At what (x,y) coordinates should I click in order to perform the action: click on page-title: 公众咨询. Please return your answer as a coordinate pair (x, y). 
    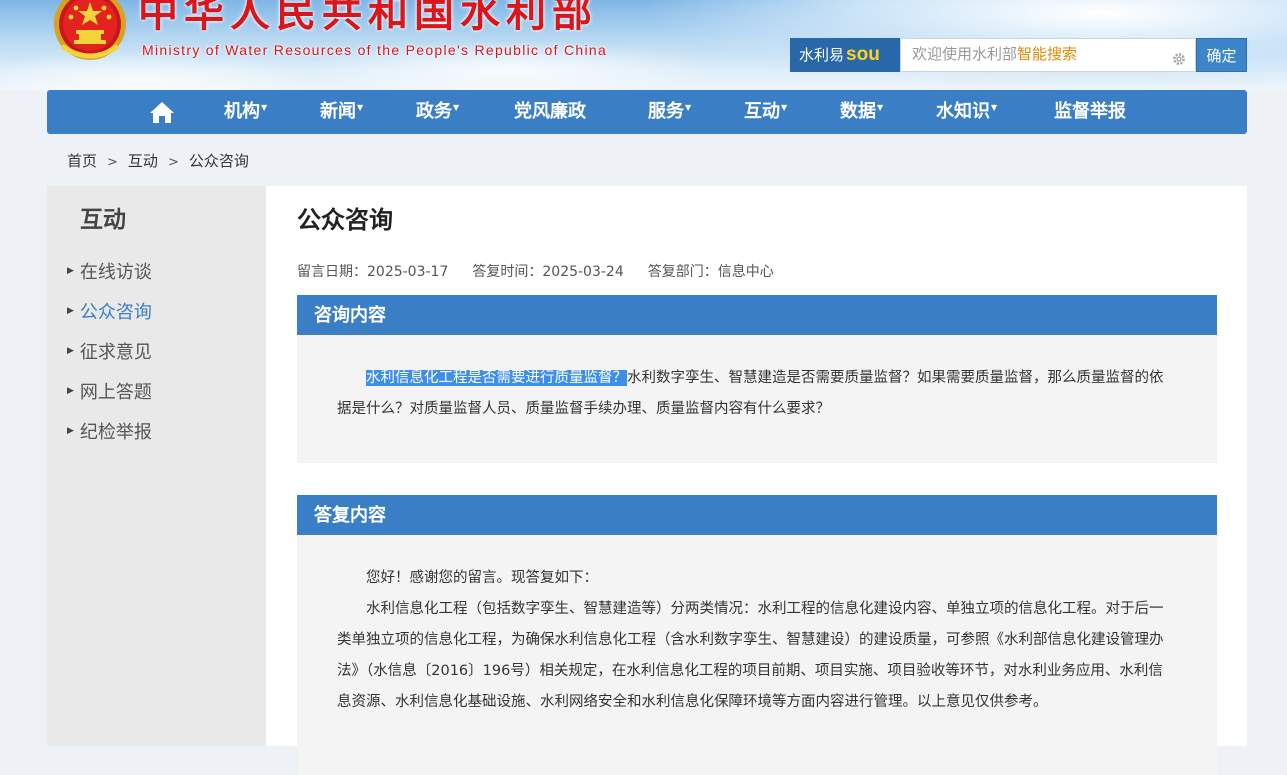
    Looking at the image, I should click on (345, 220).